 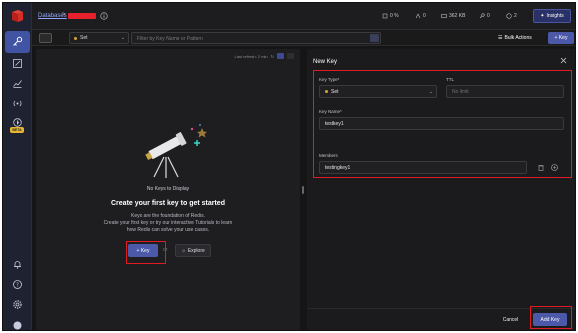 I want to click on stat-ops-value: 0, so click(x=424, y=16).